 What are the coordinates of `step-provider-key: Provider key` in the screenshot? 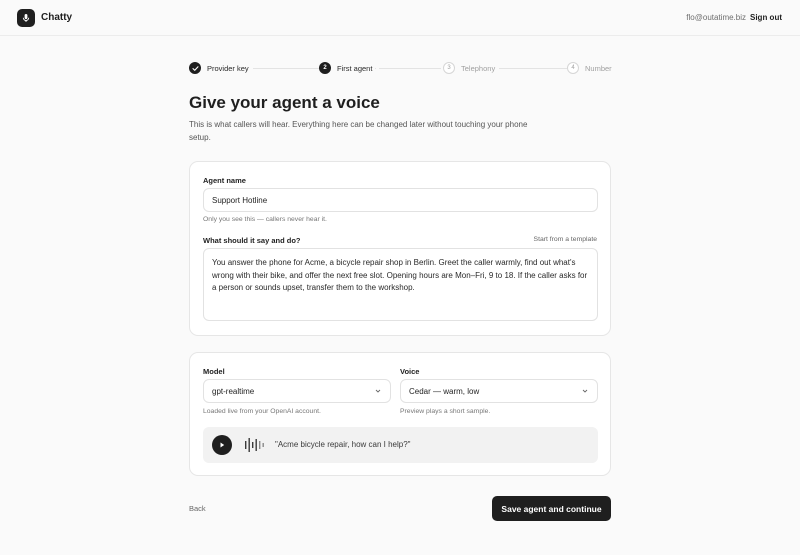 It's located at (219, 68).